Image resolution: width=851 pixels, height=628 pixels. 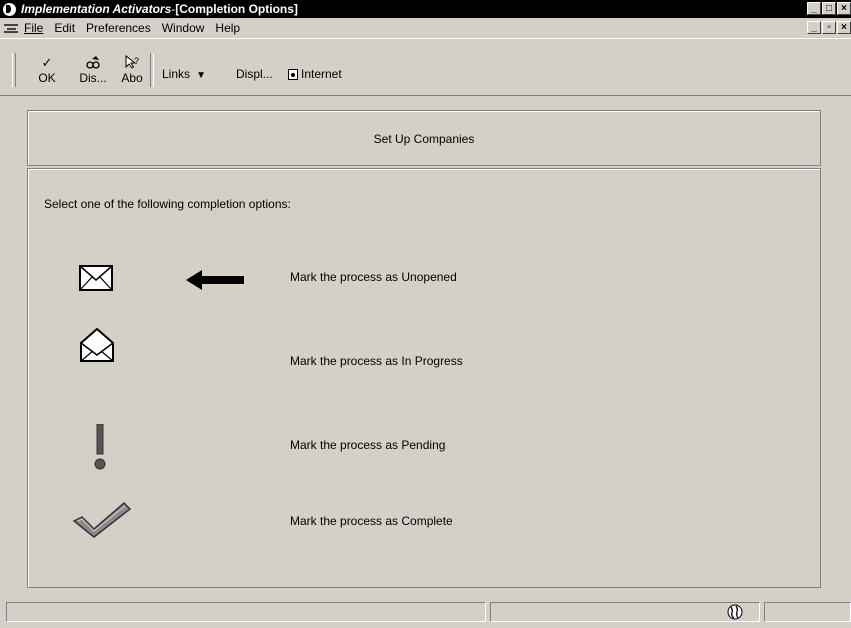 I want to click on about-button-label: Abo, so click(x=132, y=78).